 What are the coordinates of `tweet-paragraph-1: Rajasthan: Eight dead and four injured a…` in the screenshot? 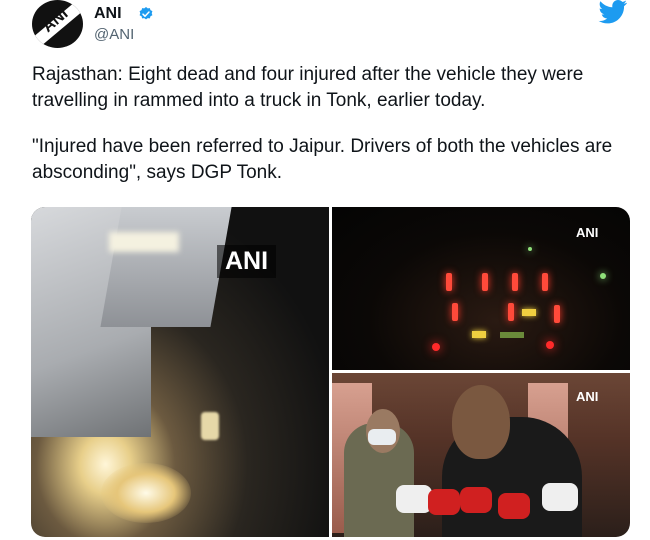 It's located at (308, 87).